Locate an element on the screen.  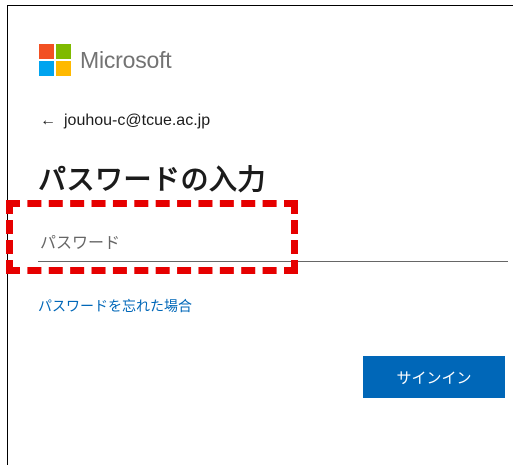
password-input is located at coordinates (273, 244).